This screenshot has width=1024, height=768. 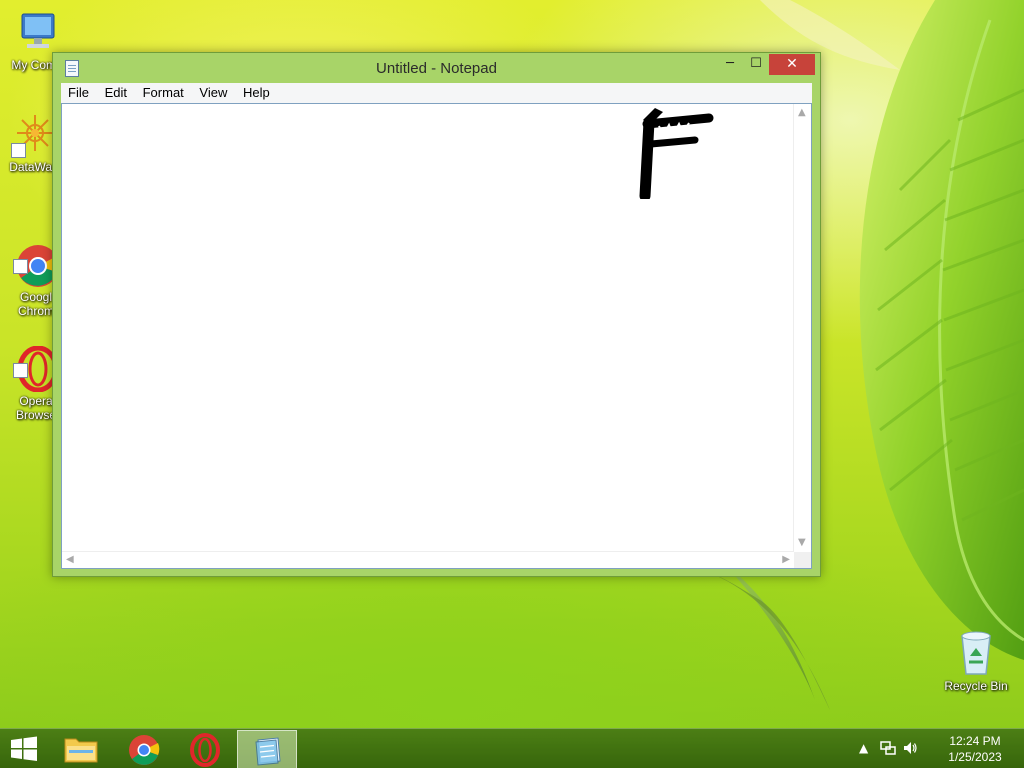 What do you see at coordinates (910, 750) in the screenshot?
I see `volume-icon` at bounding box center [910, 750].